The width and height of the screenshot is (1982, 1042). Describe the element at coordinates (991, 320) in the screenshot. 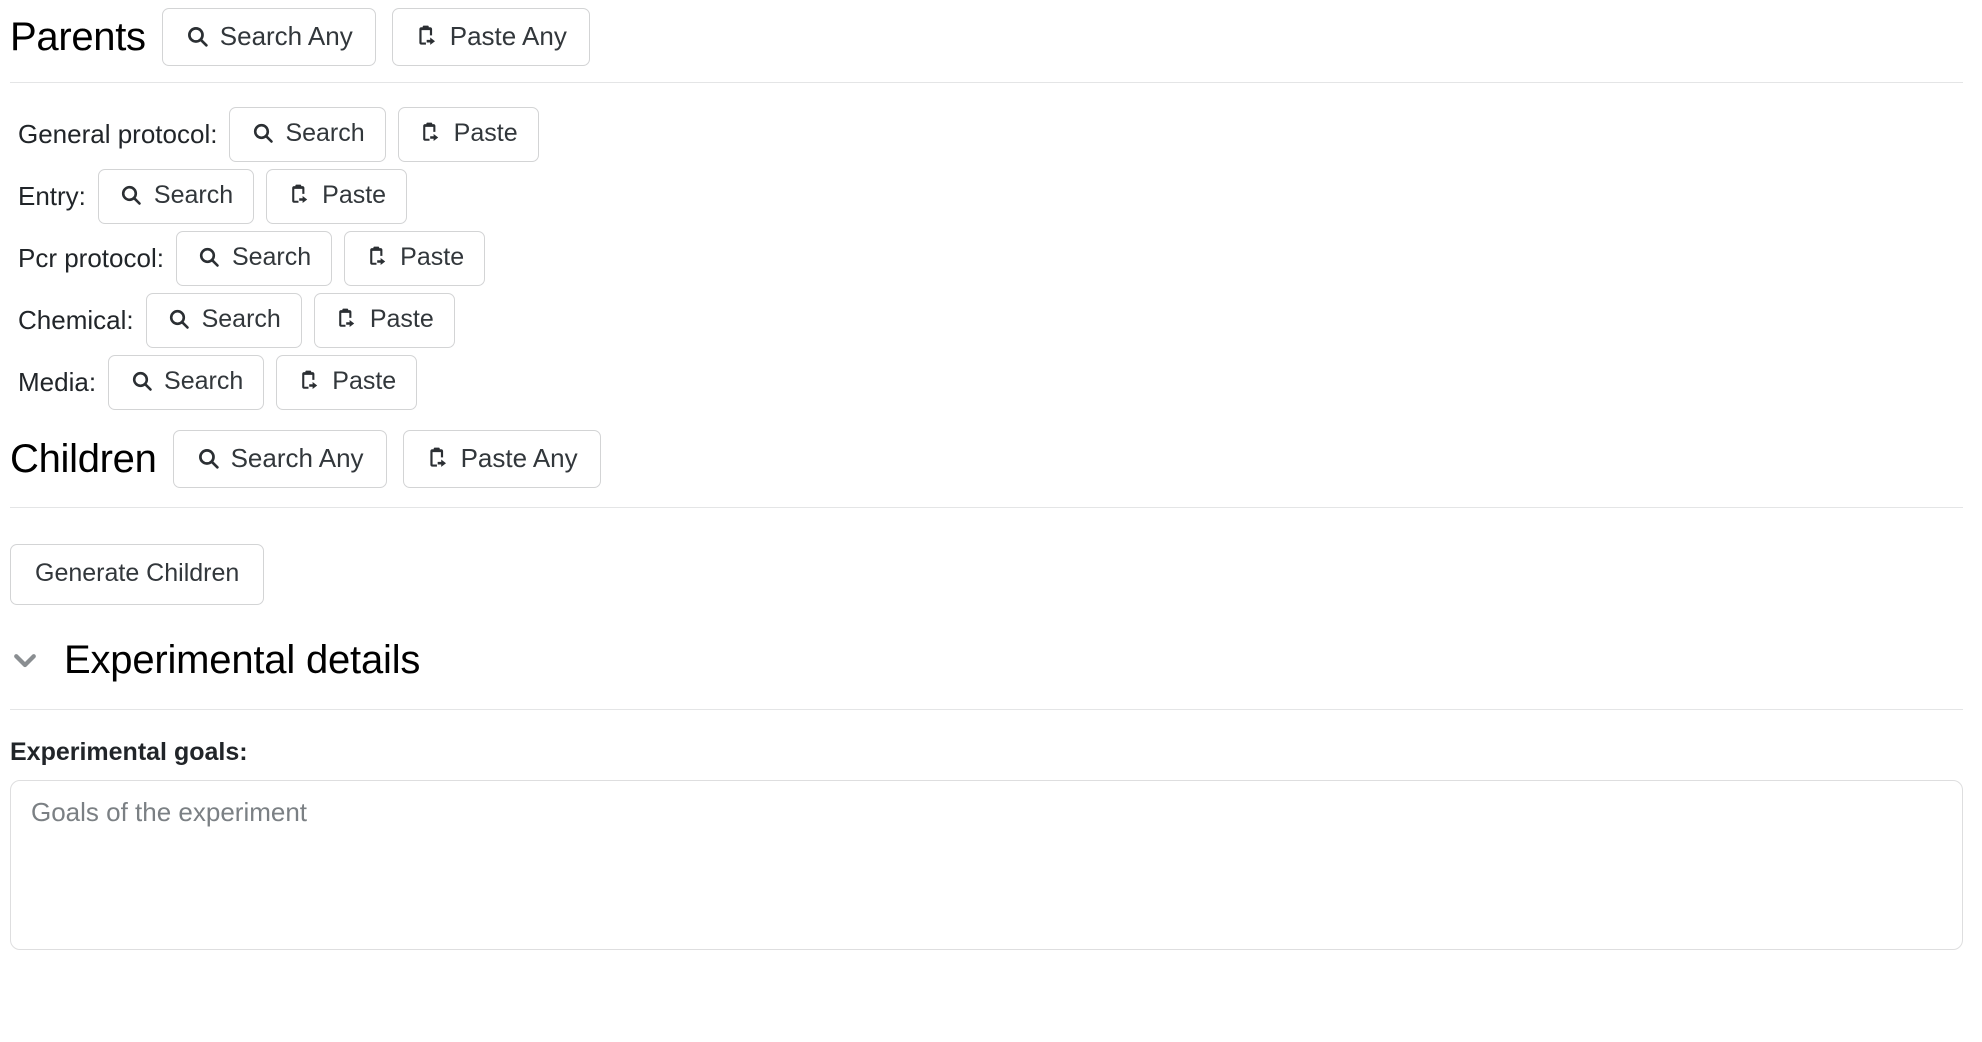

I see `field-row-chemical: Chemical: Search Paste` at that location.